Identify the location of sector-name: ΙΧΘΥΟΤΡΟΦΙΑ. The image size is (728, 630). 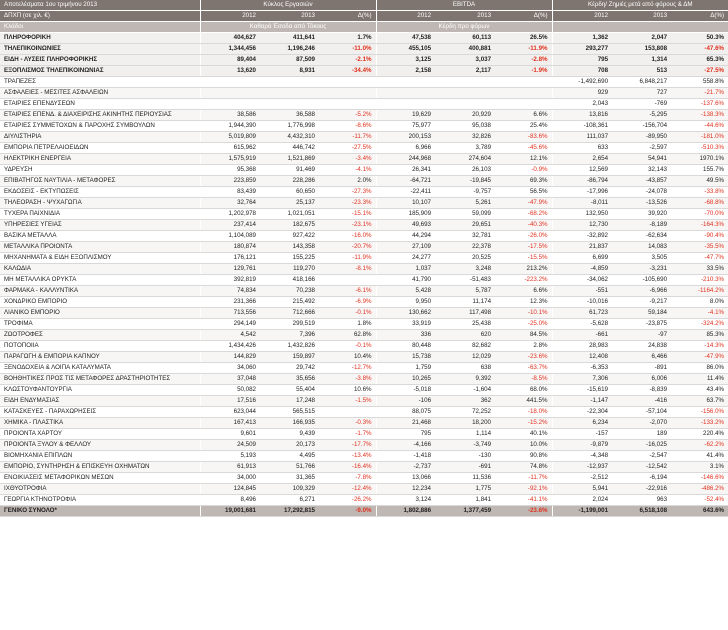
(100, 489).